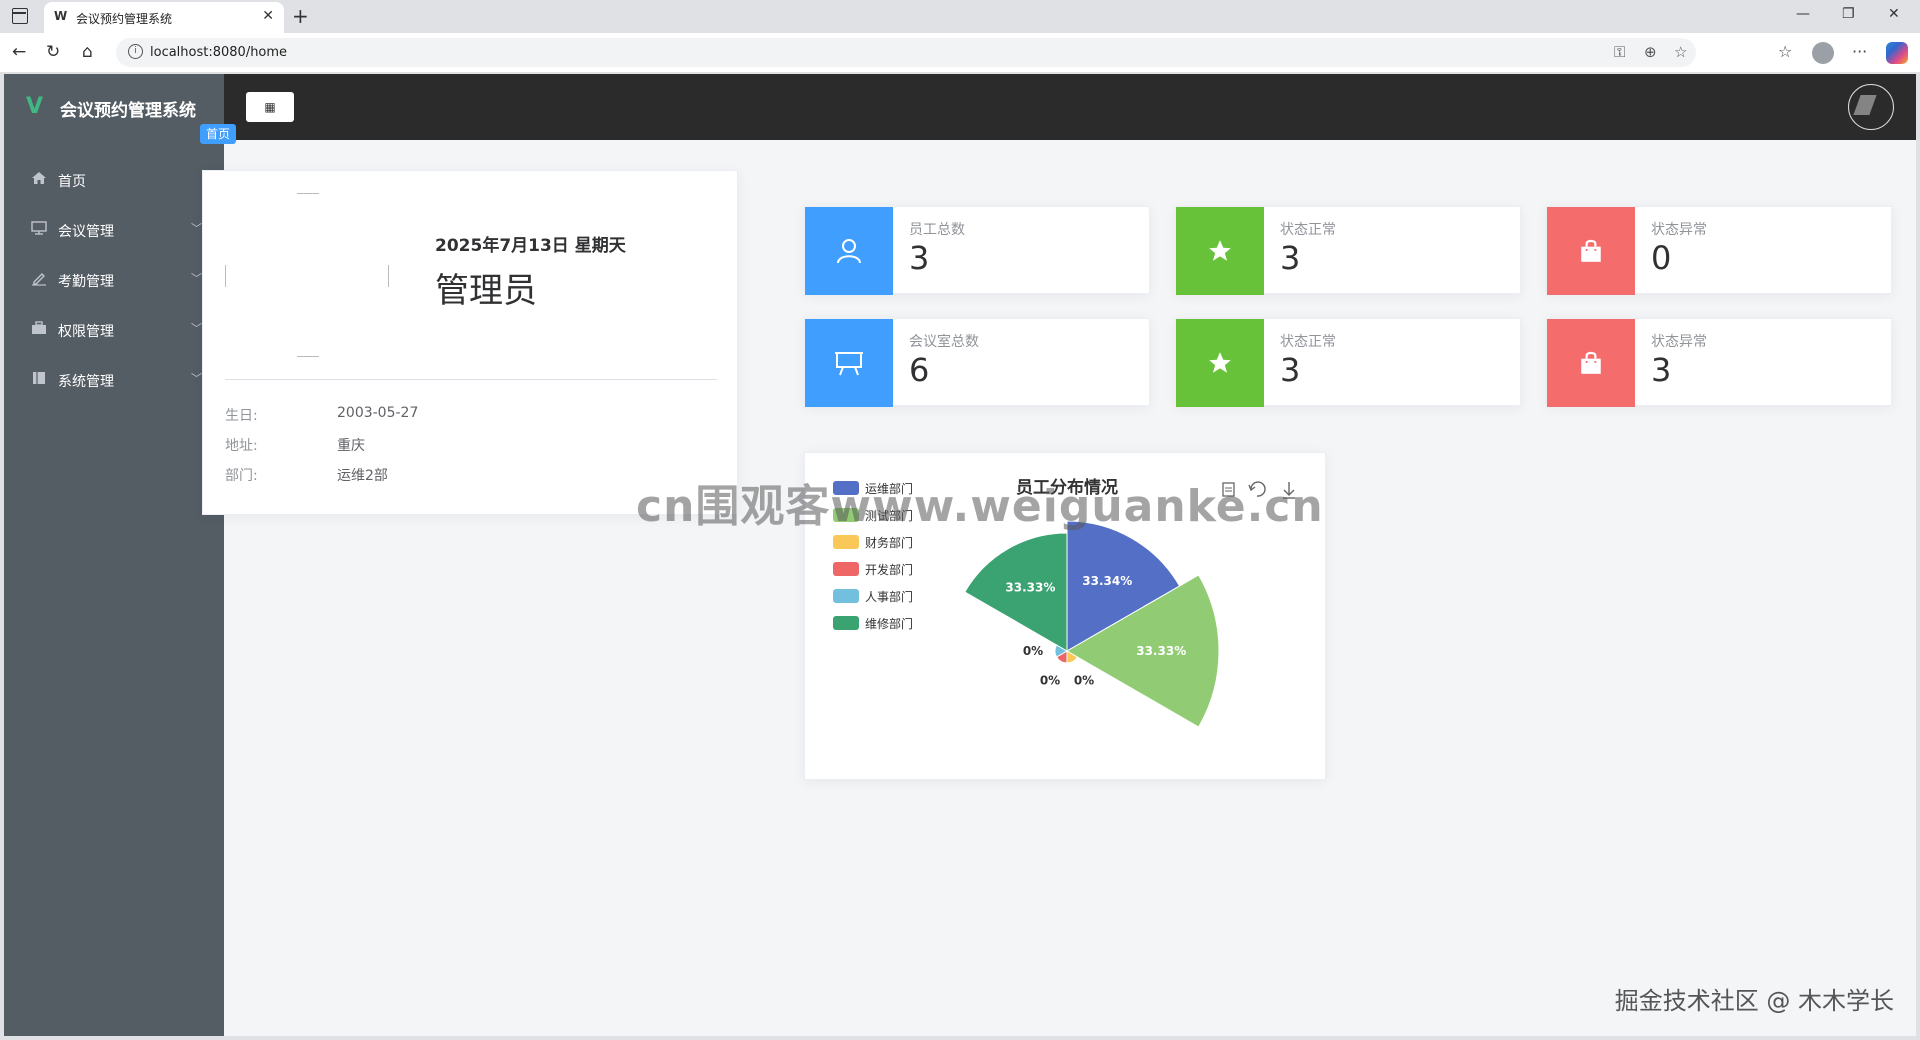  What do you see at coordinates (20, 16) in the screenshot?
I see `window-menu-icon` at bounding box center [20, 16].